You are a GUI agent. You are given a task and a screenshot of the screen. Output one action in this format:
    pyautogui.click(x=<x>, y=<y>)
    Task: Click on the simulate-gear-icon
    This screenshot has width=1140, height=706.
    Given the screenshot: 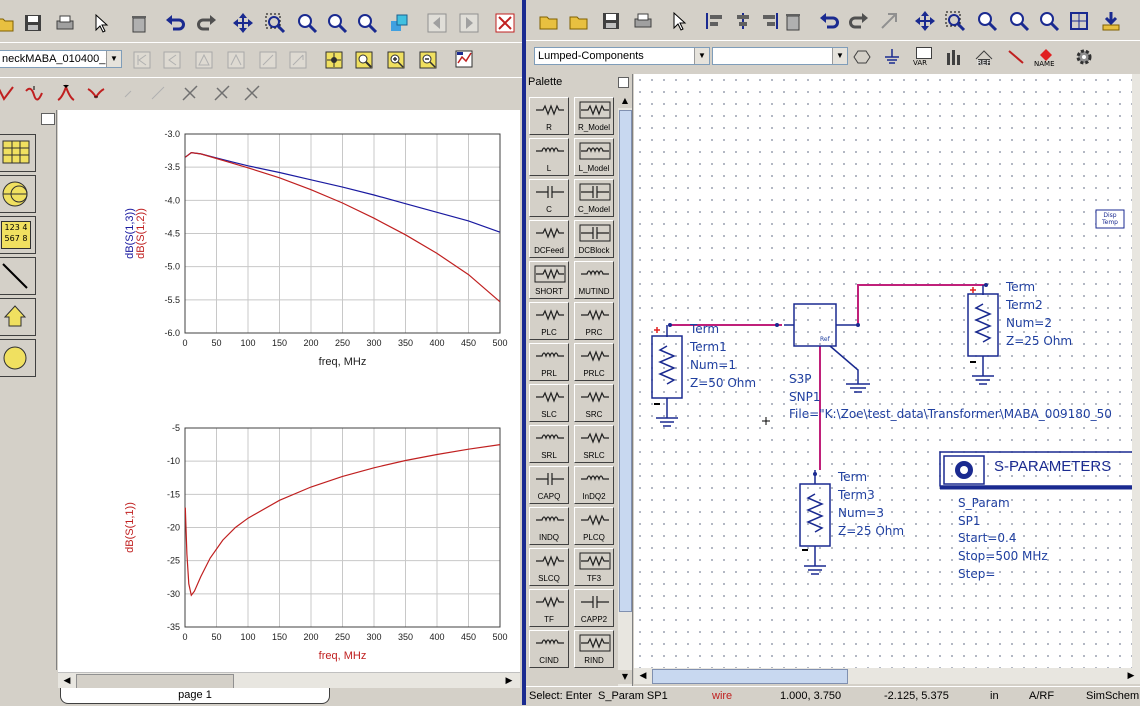 What is the action you would take?
    pyautogui.click(x=1084, y=57)
    